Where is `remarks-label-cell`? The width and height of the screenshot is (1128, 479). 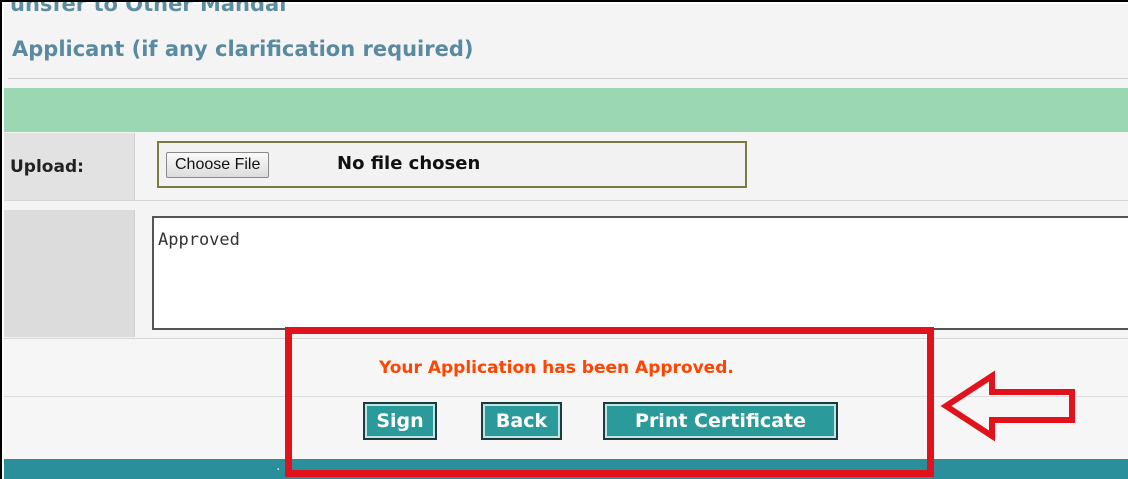 remarks-label-cell is located at coordinates (69, 273).